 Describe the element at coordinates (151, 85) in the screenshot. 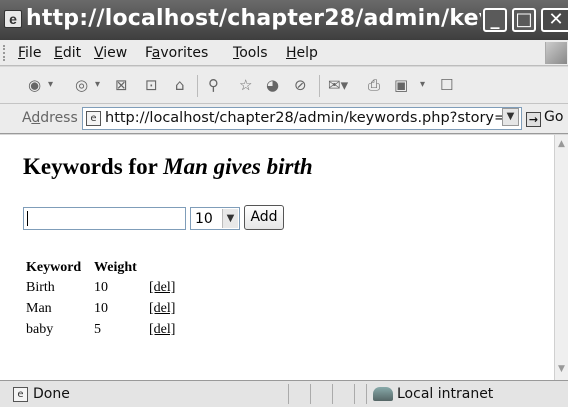

I see `refresh-icon: ⊡` at that location.